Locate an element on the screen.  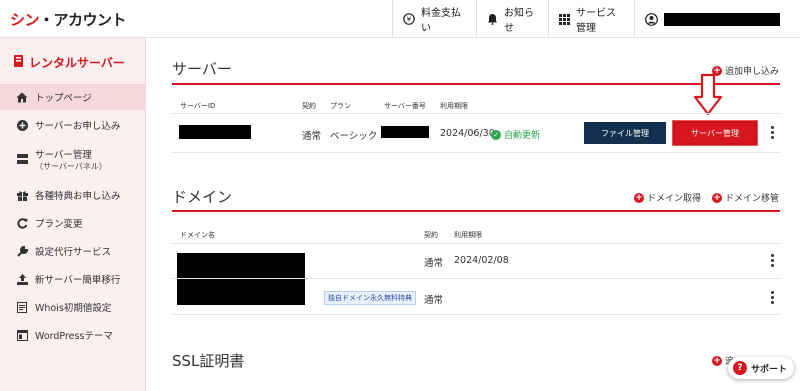
bell-icon is located at coordinates (492, 19).